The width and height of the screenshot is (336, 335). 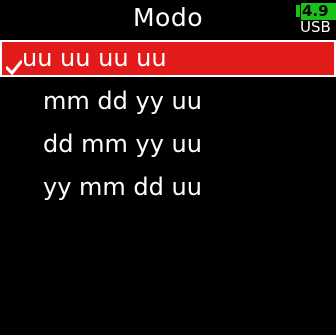 I want to click on menu-item-label: uu uu uu uu, so click(x=94, y=58).